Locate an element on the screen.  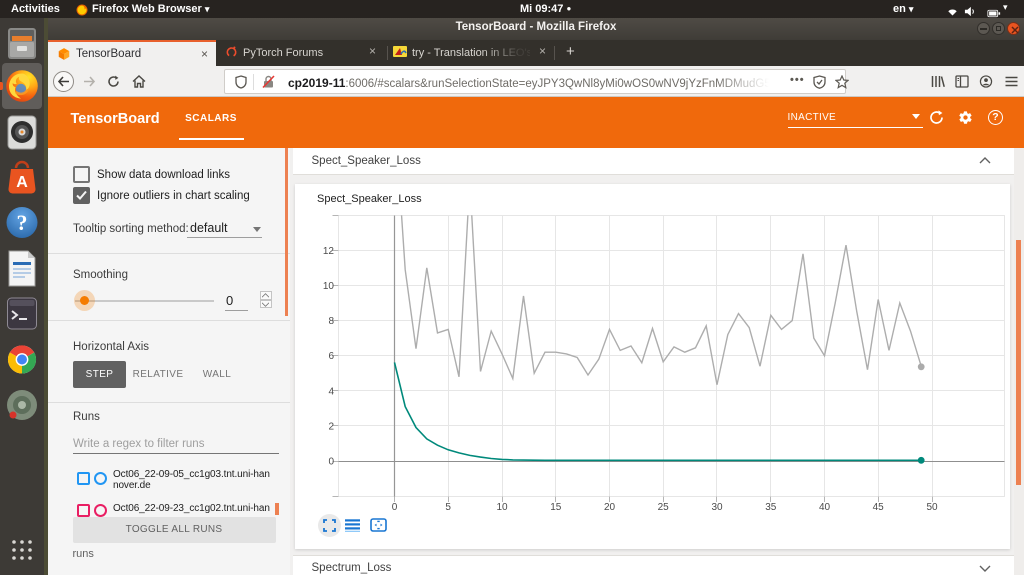
svg-text: 25 is located at coordinates (663, 507).